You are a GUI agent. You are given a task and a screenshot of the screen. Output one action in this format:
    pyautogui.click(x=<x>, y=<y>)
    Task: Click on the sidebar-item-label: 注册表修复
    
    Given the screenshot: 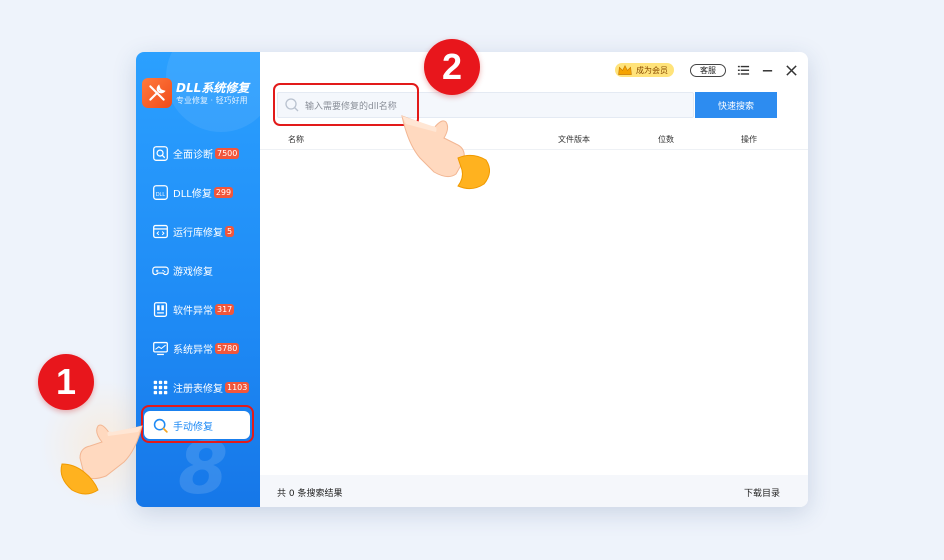 What is the action you would take?
    pyautogui.click(x=198, y=389)
    